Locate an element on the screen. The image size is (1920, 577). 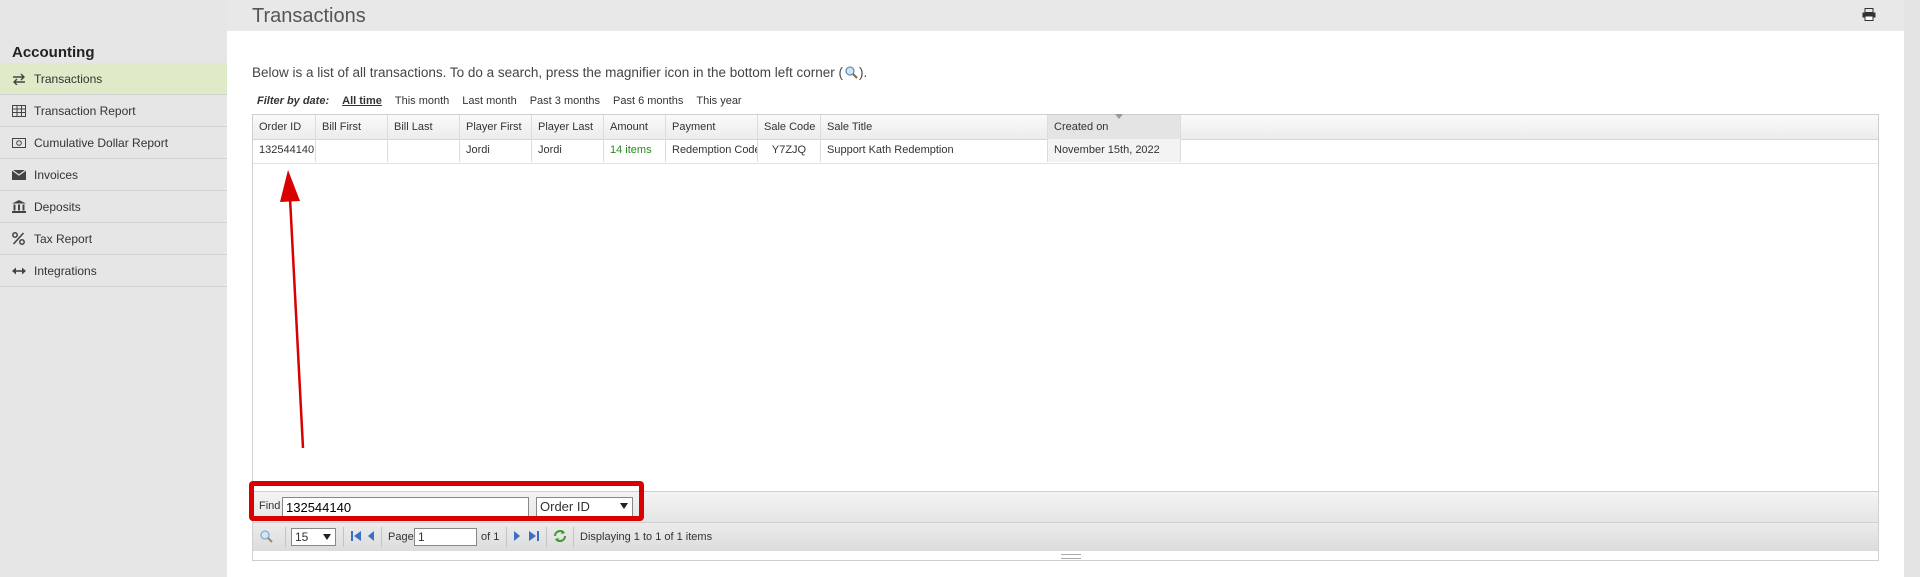
page-title: Transactions is located at coordinates (309, 16).